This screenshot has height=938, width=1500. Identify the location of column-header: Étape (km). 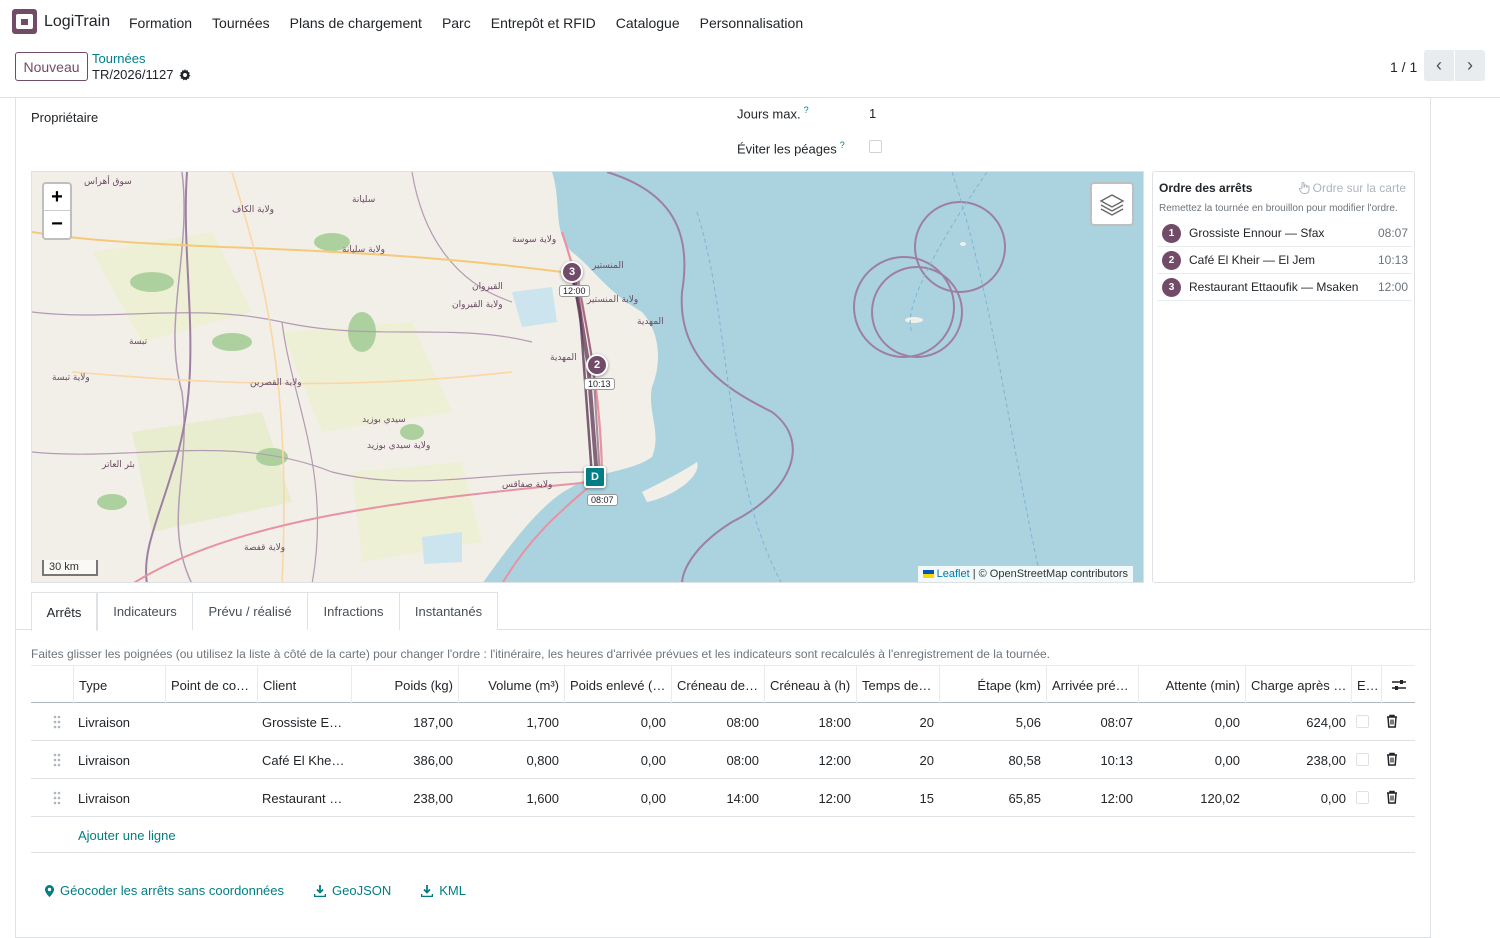
(992, 685).